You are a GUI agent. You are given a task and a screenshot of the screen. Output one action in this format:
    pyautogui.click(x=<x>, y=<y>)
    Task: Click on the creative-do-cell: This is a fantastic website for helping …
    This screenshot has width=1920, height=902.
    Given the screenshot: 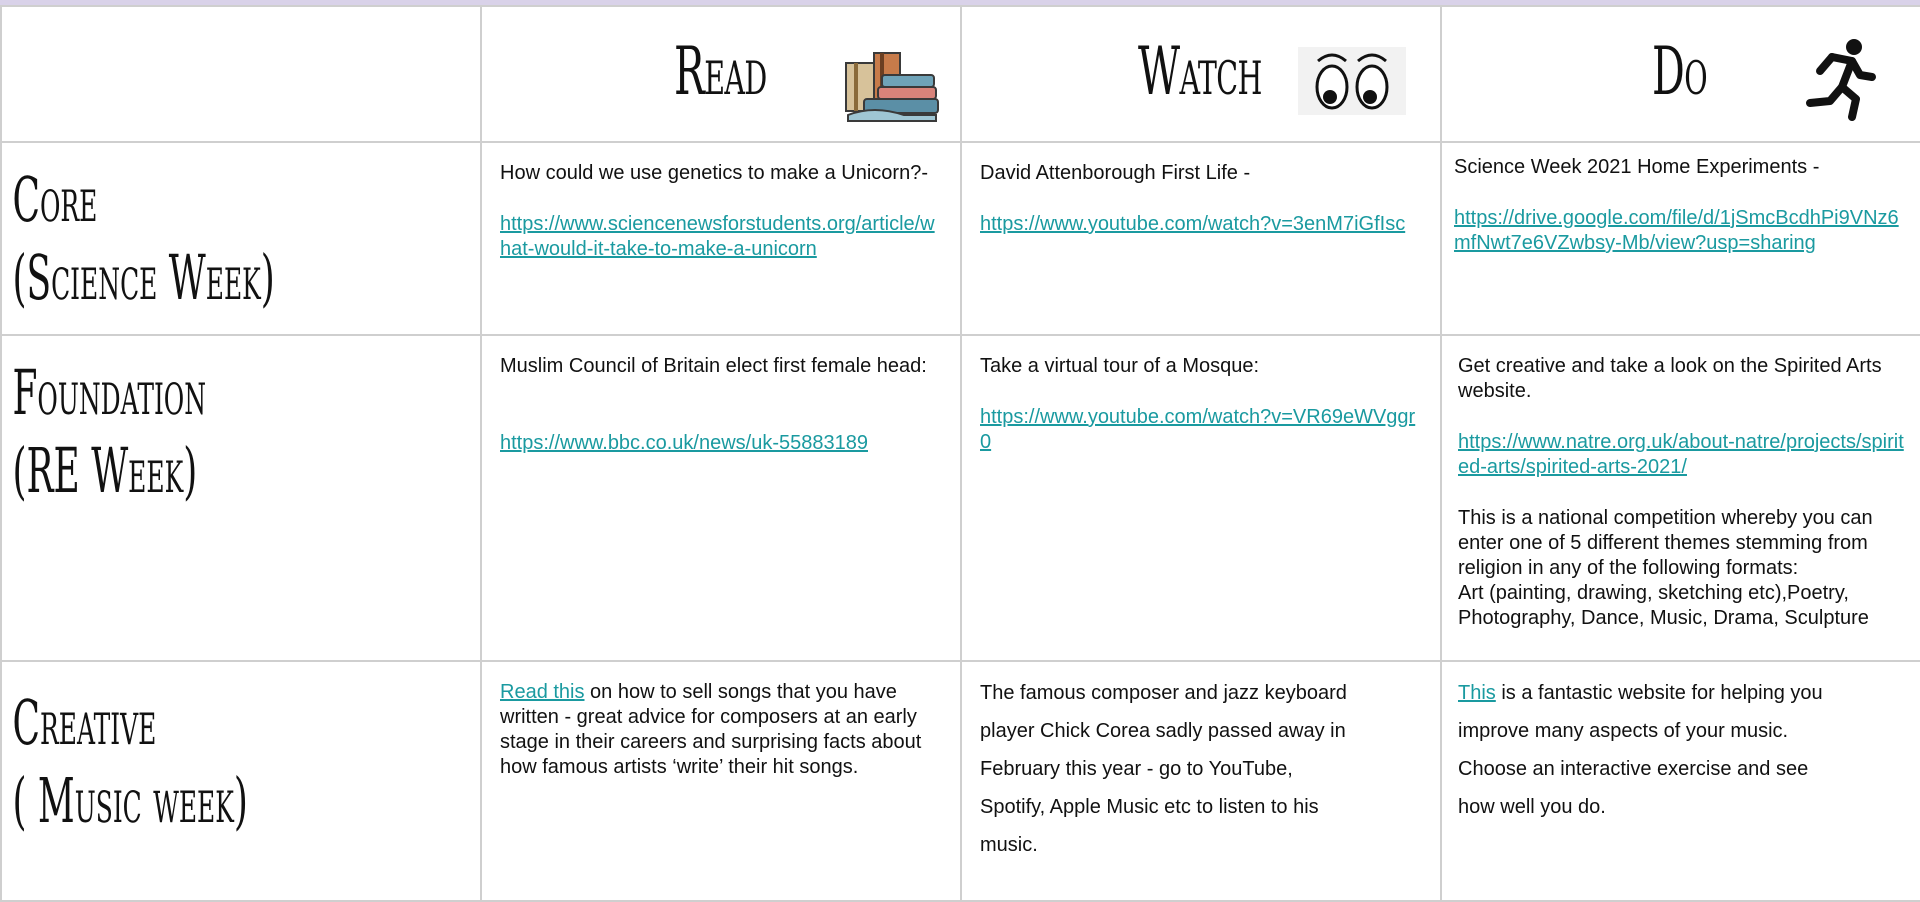 What is the action you would take?
    pyautogui.click(x=1680, y=781)
    